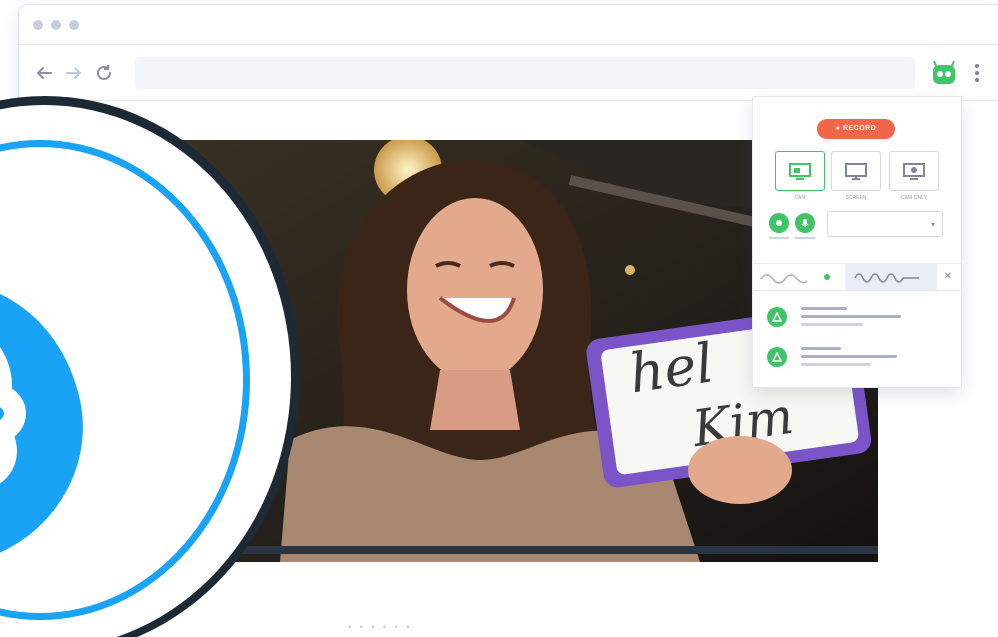 The height and width of the screenshot is (637, 998). I want to click on globe-head-icon, so click(41, 423).